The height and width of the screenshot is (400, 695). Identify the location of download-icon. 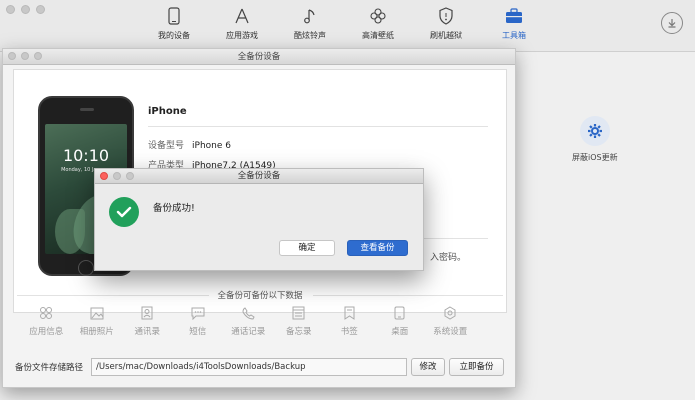
(672, 23).